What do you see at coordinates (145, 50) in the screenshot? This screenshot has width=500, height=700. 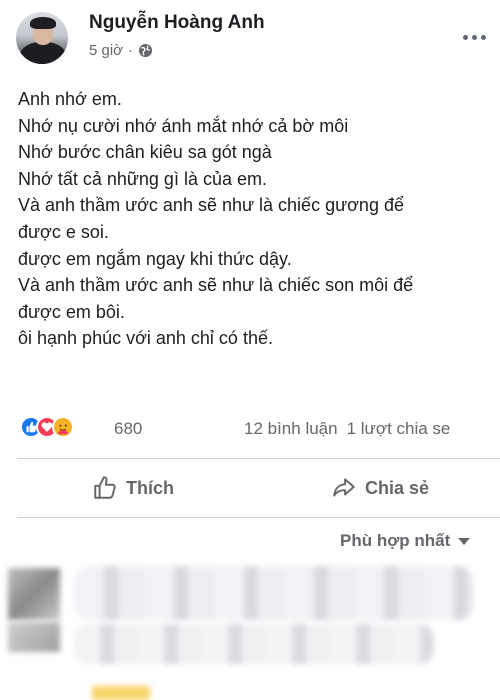 I see `globe-icon` at bounding box center [145, 50].